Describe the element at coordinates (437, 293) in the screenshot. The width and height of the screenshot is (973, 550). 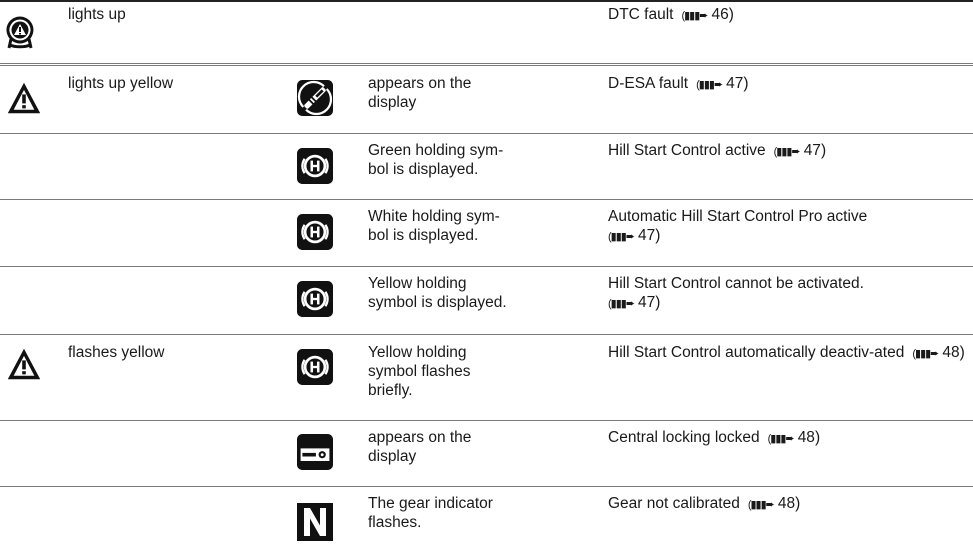
I see `row-condition: Yellow holding symbol is displayed.` at that location.